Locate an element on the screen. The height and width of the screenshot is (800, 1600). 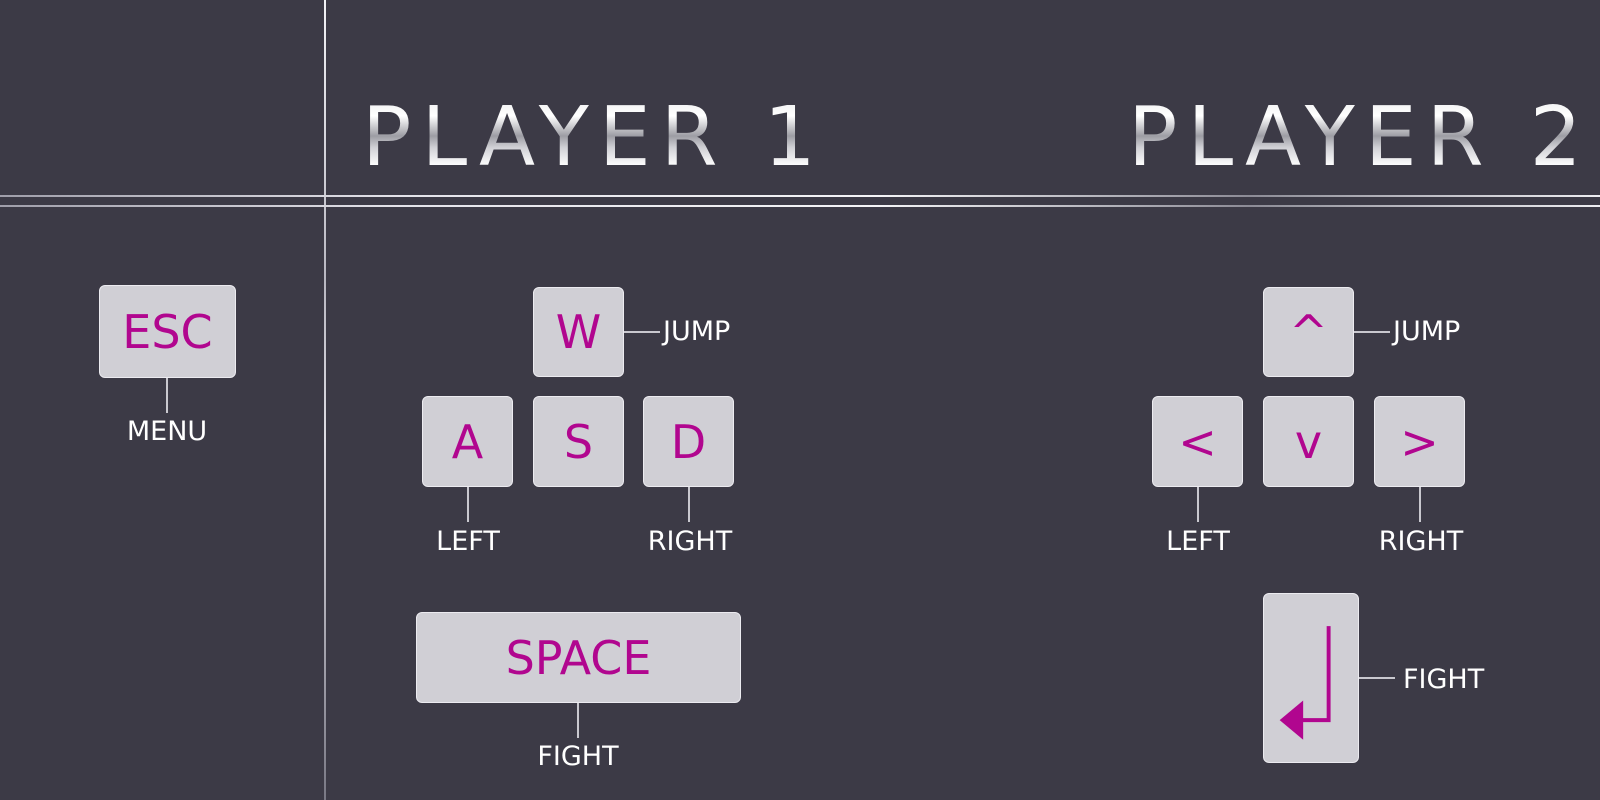
p2-key-up-arrow: ^ is located at coordinates (1308, 332).